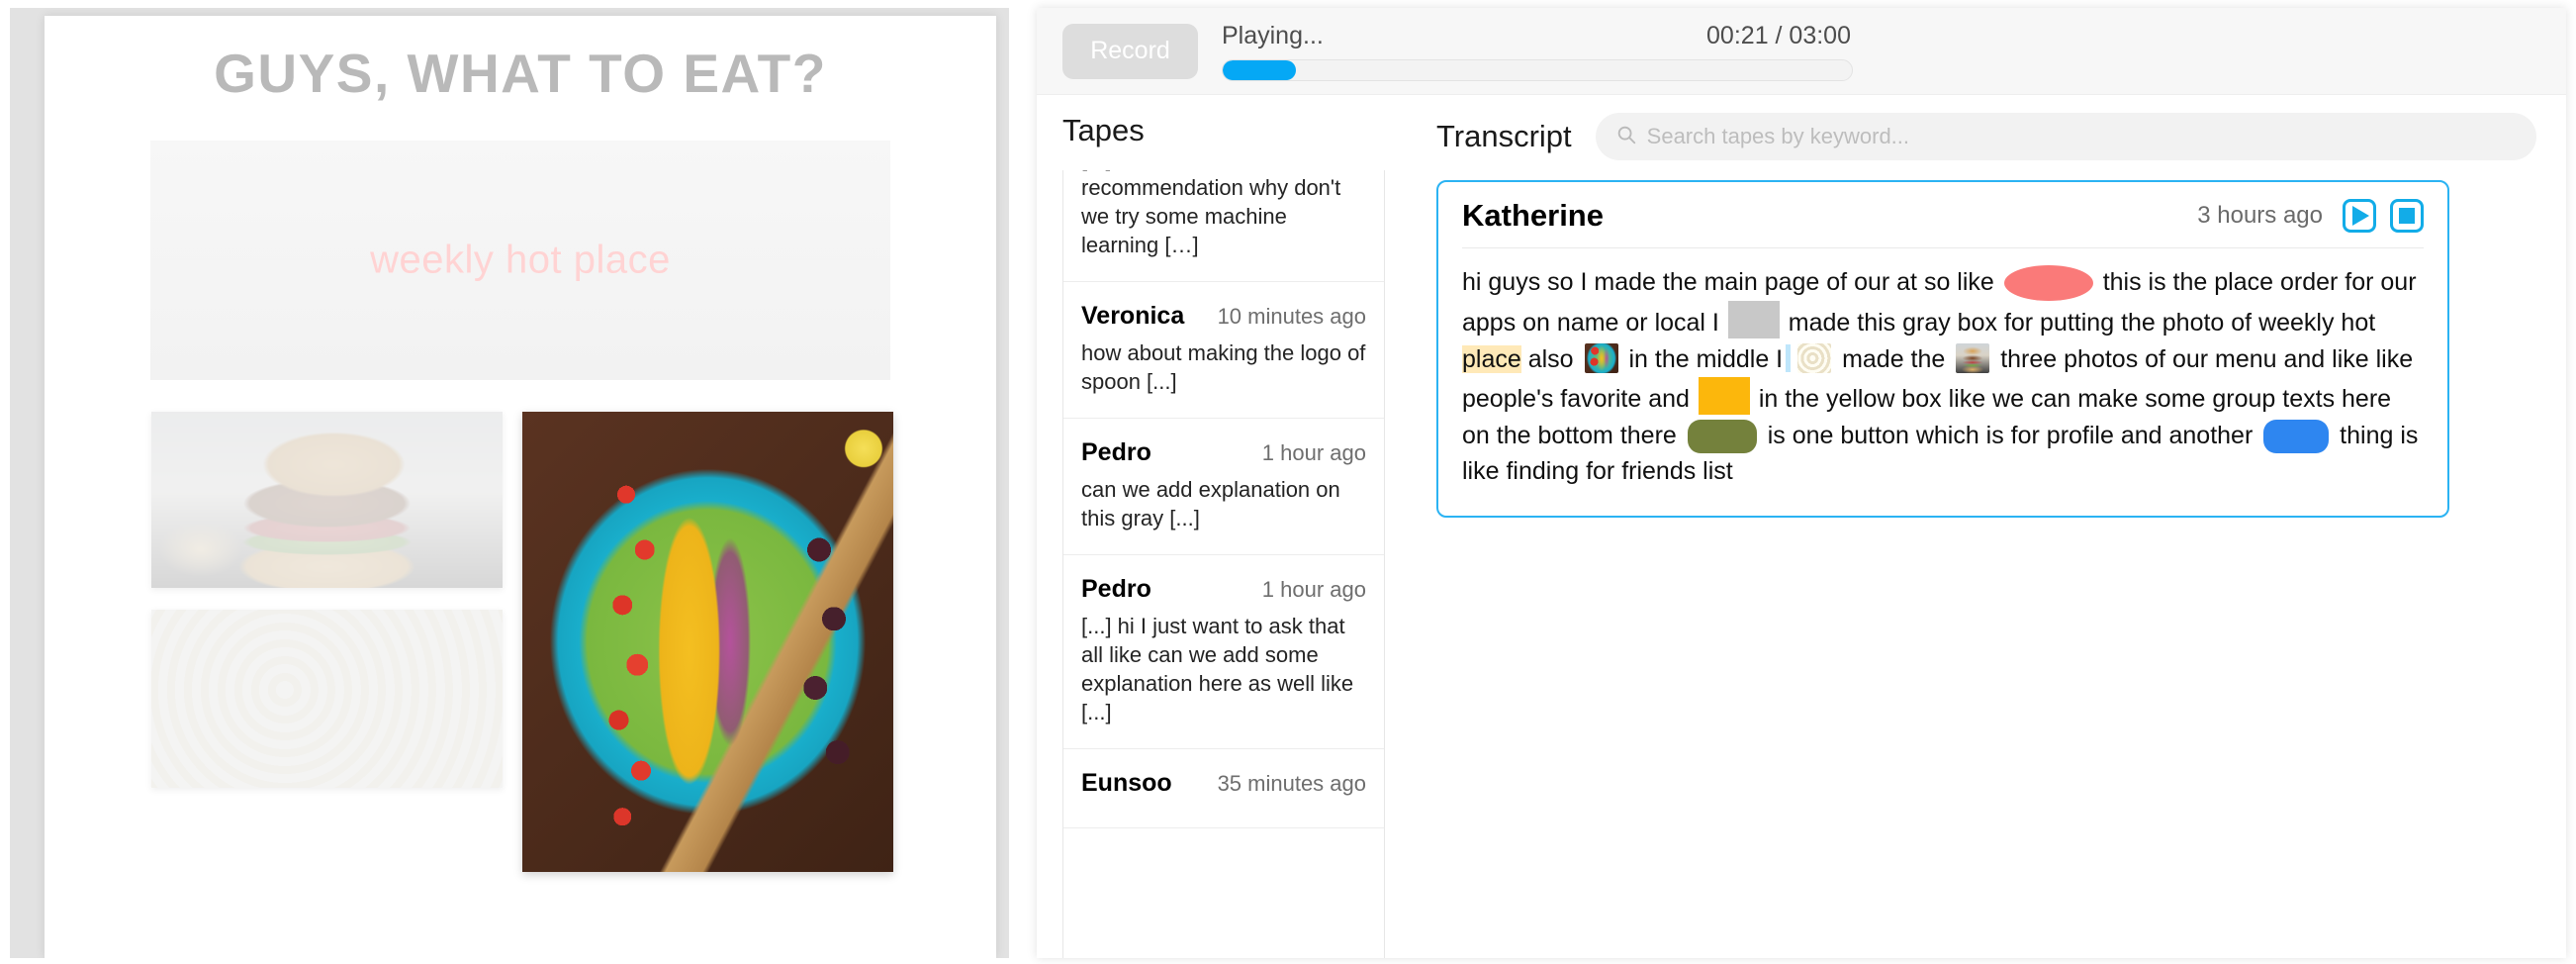  Describe the element at coordinates (1292, 317) in the screenshot. I see `tape-timestamp: 10 minutes ago` at that location.